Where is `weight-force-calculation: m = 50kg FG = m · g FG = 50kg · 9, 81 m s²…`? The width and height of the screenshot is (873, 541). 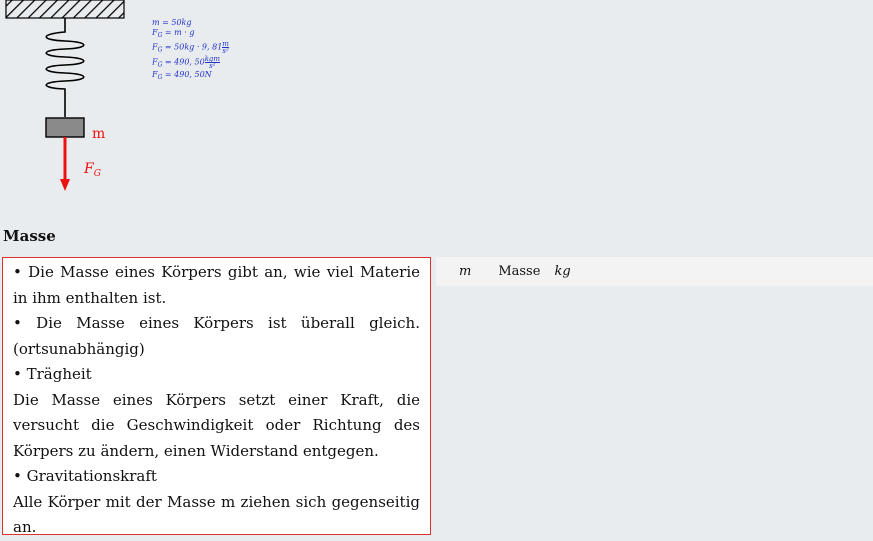
weight-force-calculation: m = 50kg FG = m · g FG = 50kg · 9, 81 m s²… is located at coordinates (190, 50).